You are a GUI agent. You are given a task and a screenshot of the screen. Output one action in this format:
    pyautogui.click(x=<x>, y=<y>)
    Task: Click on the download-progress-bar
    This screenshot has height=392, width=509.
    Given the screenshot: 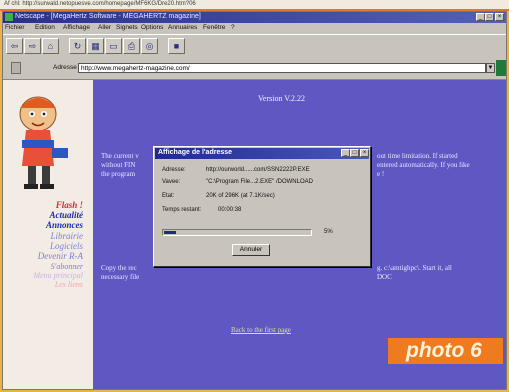 What is the action you would take?
    pyautogui.click(x=237, y=232)
    